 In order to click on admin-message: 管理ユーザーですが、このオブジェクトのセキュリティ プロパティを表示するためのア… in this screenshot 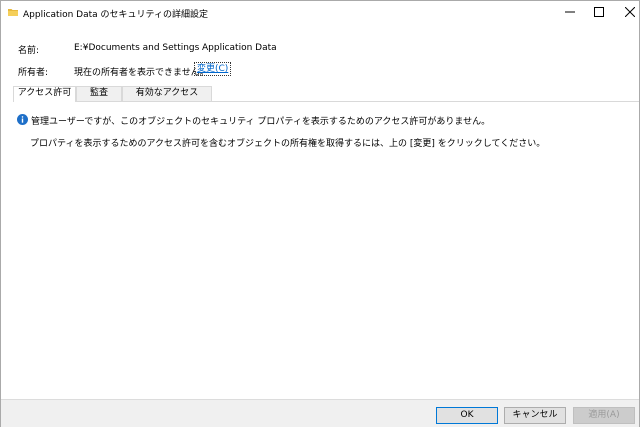, I will do `click(261, 122)`.